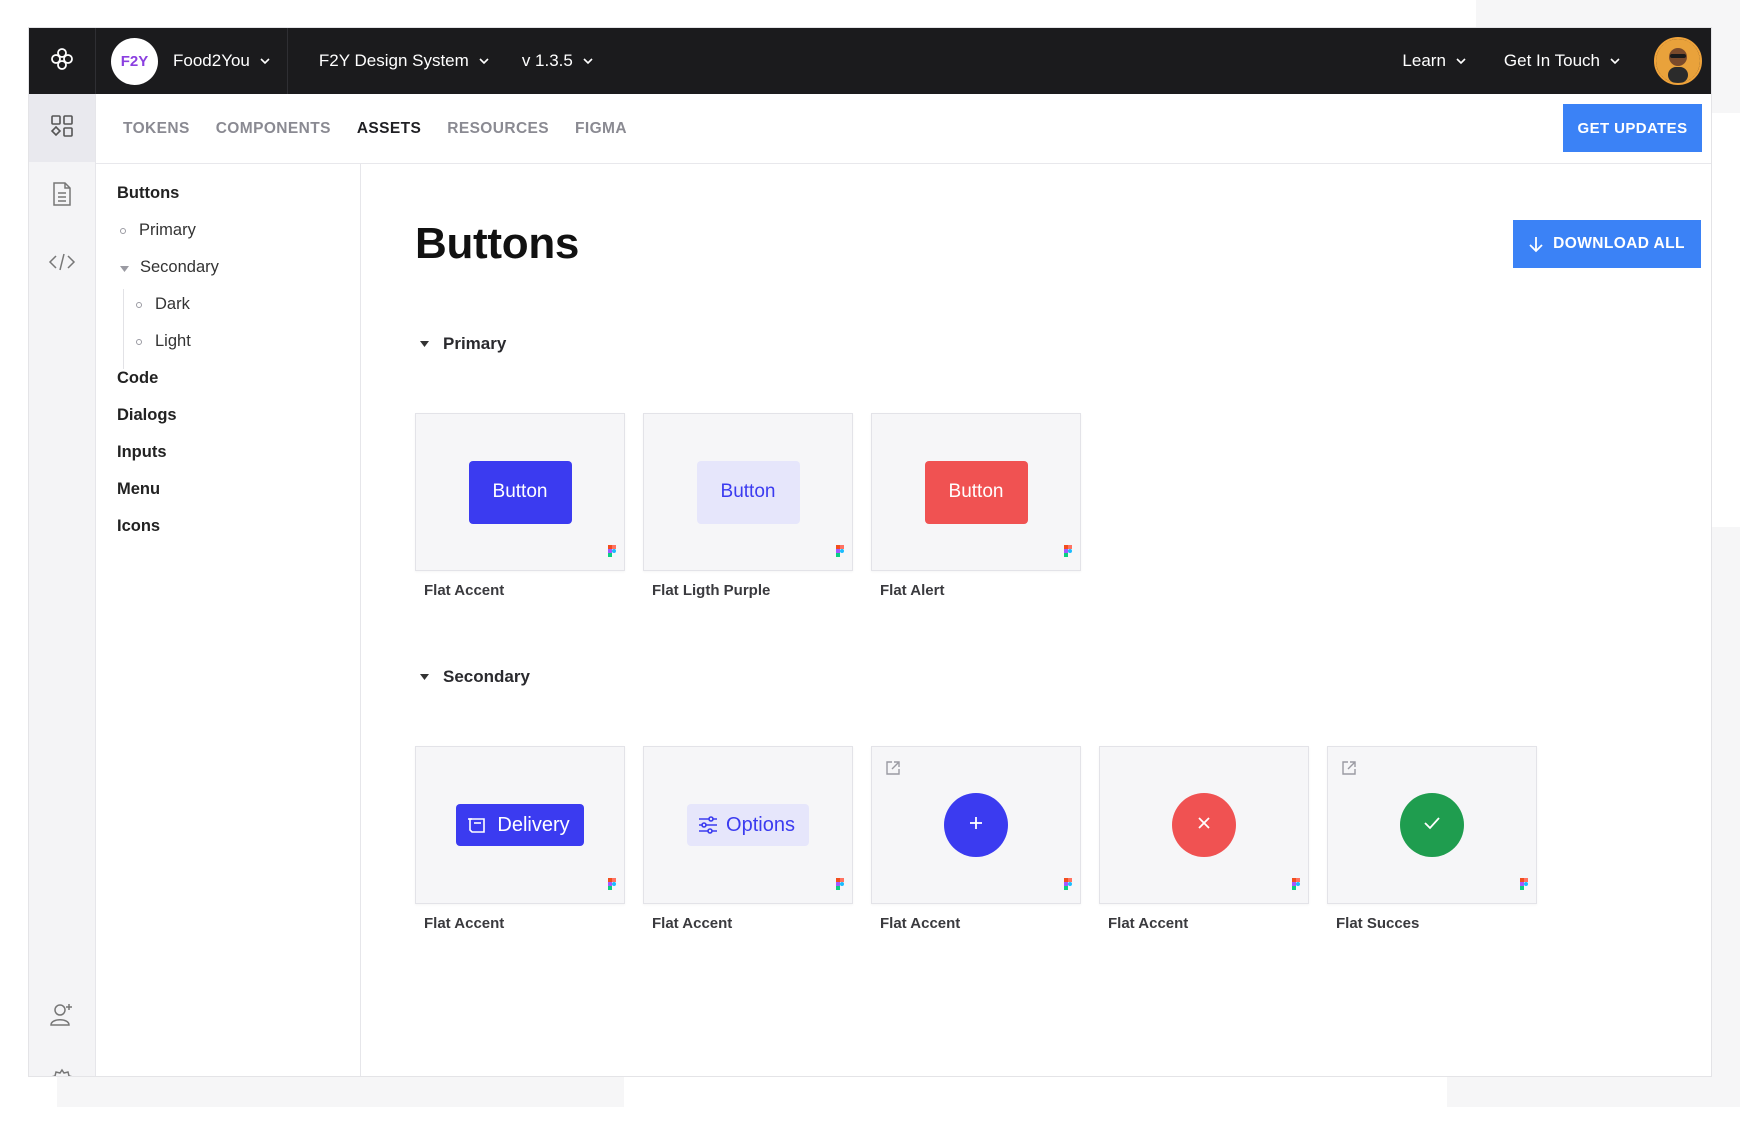  I want to click on tab-figma: FIGMA, so click(601, 129).